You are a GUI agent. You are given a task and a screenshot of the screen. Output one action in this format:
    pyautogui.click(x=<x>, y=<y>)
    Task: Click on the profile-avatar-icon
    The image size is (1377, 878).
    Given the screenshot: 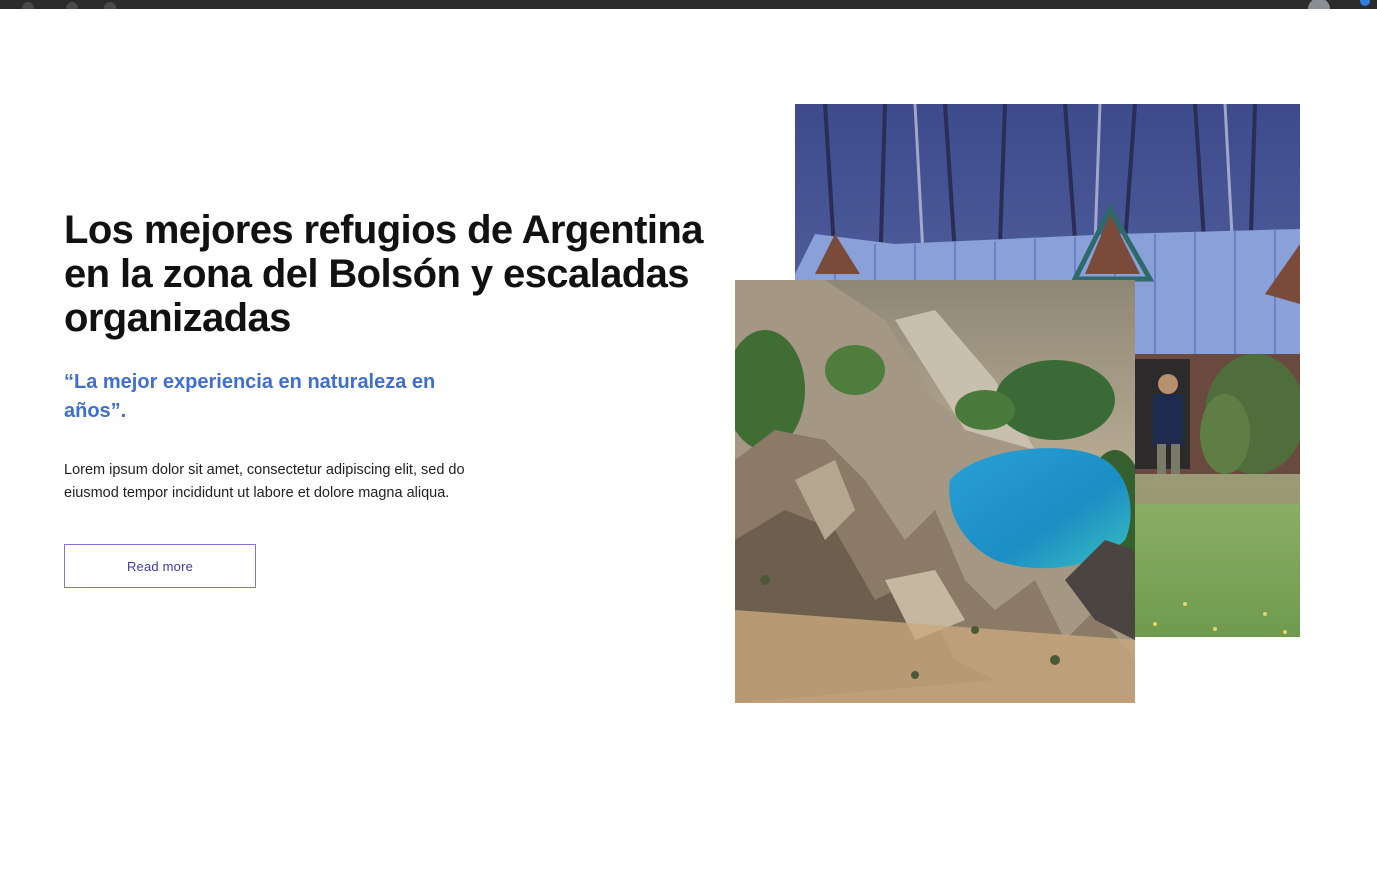 What is the action you would take?
    pyautogui.click(x=1319, y=4)
    